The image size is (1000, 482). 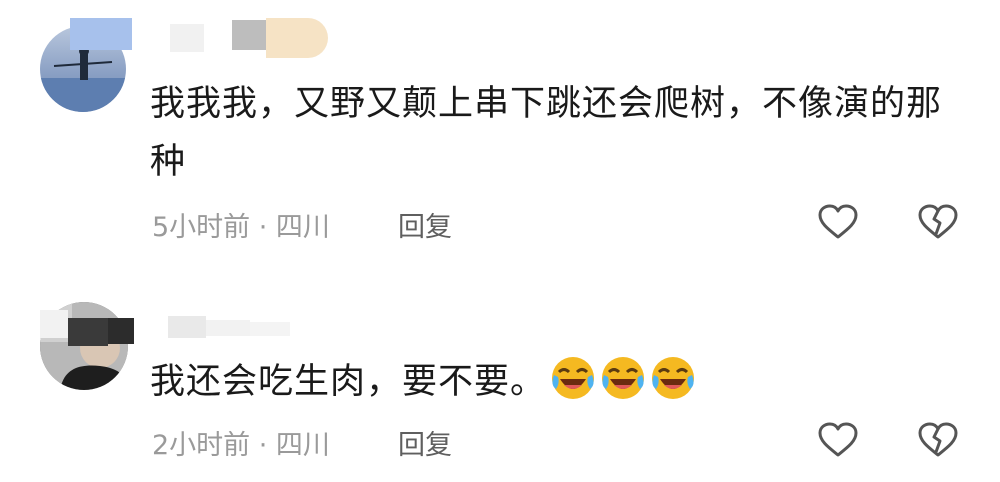 What do you see at coordinates (241, 445) in the screenshot?
I see `comment-meta: 2小时前 · 四川` at bounding box center [241, 445].